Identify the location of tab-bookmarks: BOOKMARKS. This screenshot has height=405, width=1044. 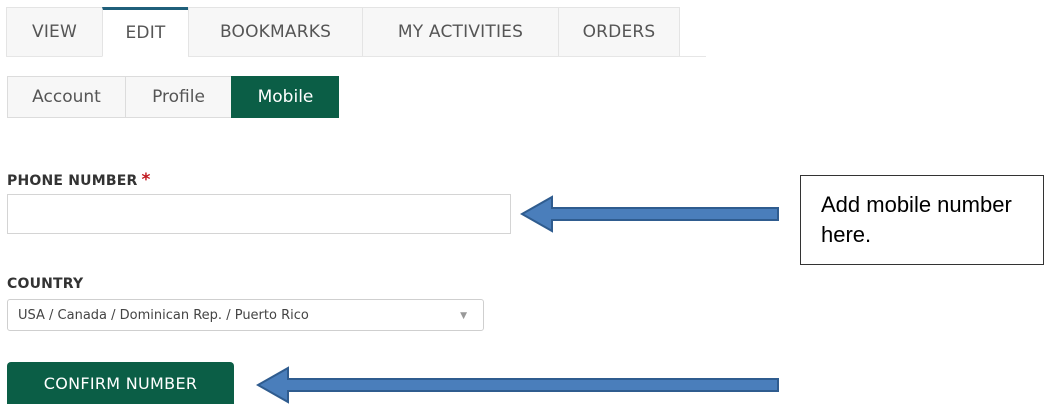
(275, 32).